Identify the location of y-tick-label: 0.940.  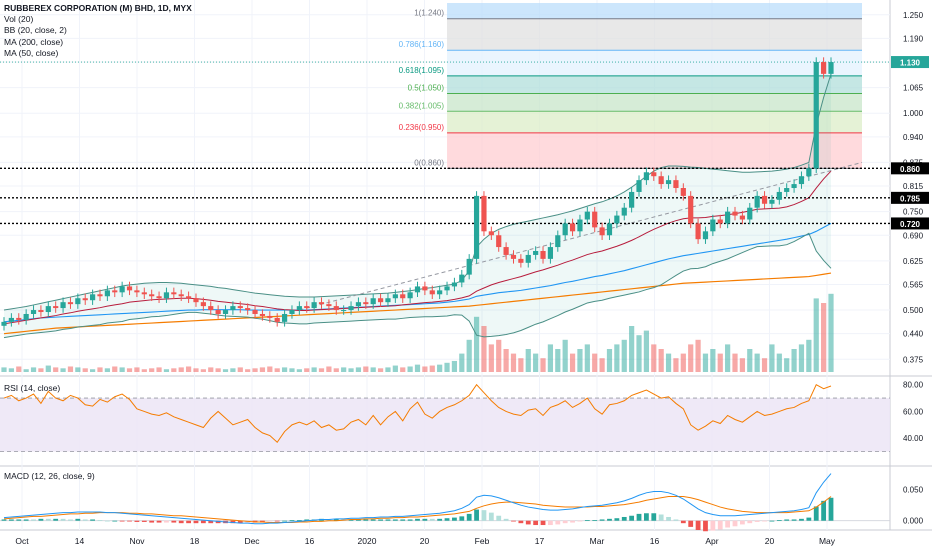
(913, 137).